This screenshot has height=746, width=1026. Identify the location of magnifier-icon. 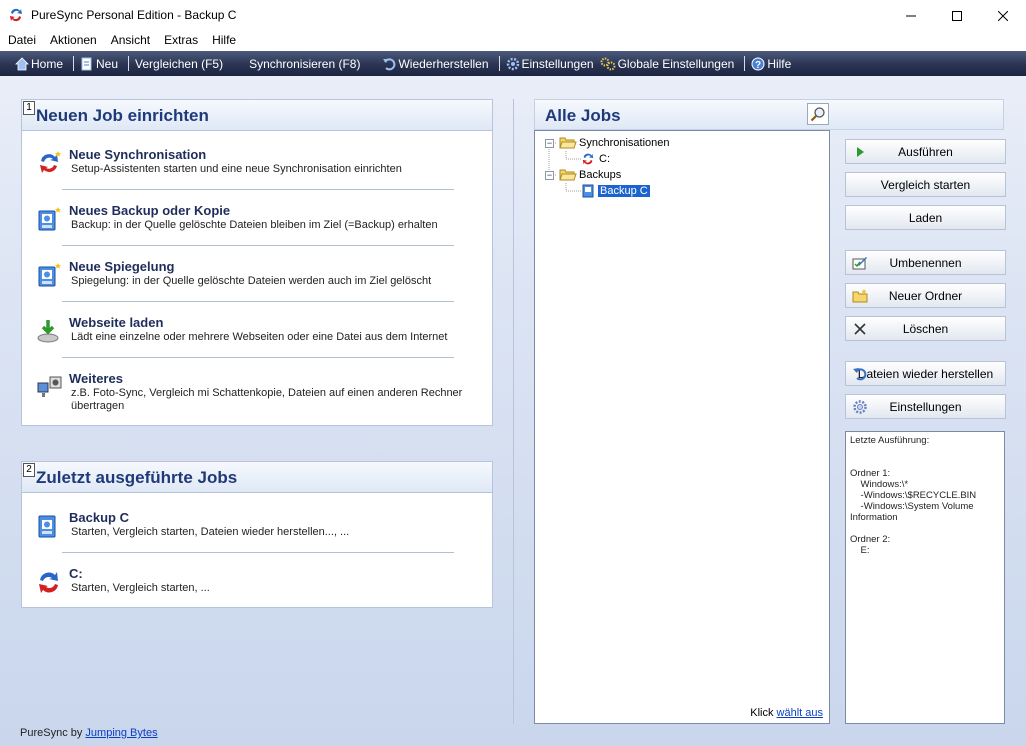
(817, 114).